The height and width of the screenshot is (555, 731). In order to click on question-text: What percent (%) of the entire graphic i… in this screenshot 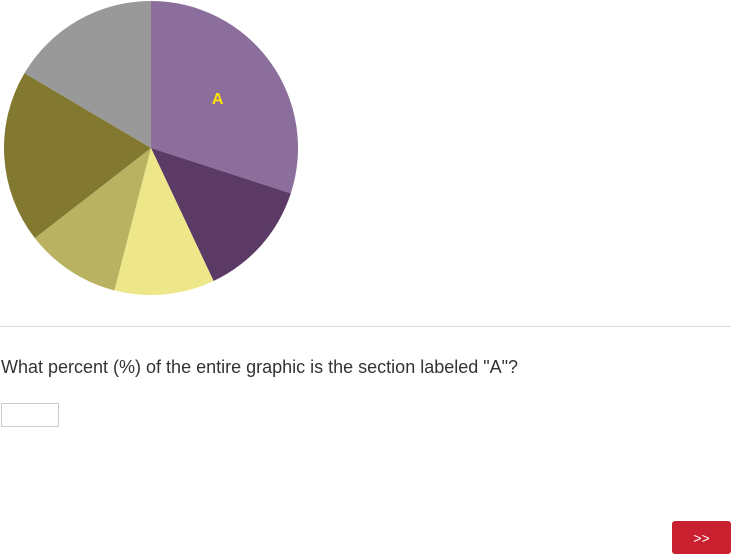, I will do `click(260, 367)`.